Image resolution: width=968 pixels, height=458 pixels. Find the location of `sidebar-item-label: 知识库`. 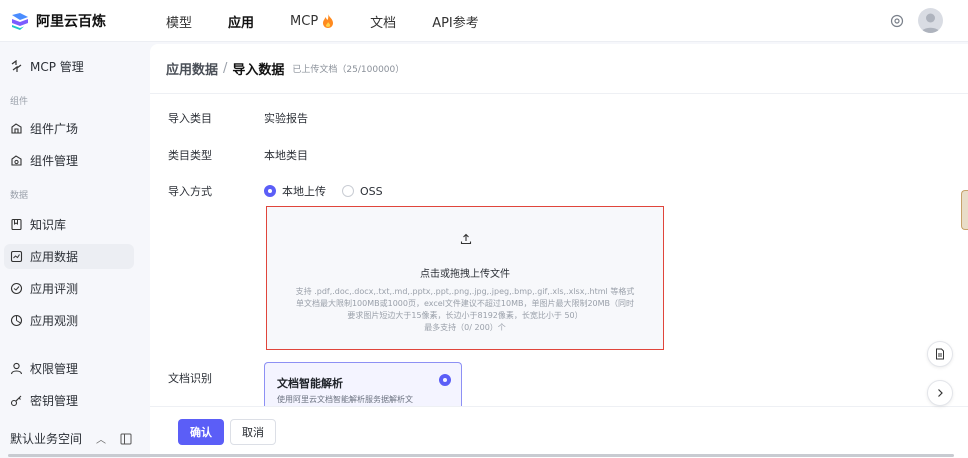

sidebar-item-label: 知识库 is located at coordinates (48, 225).